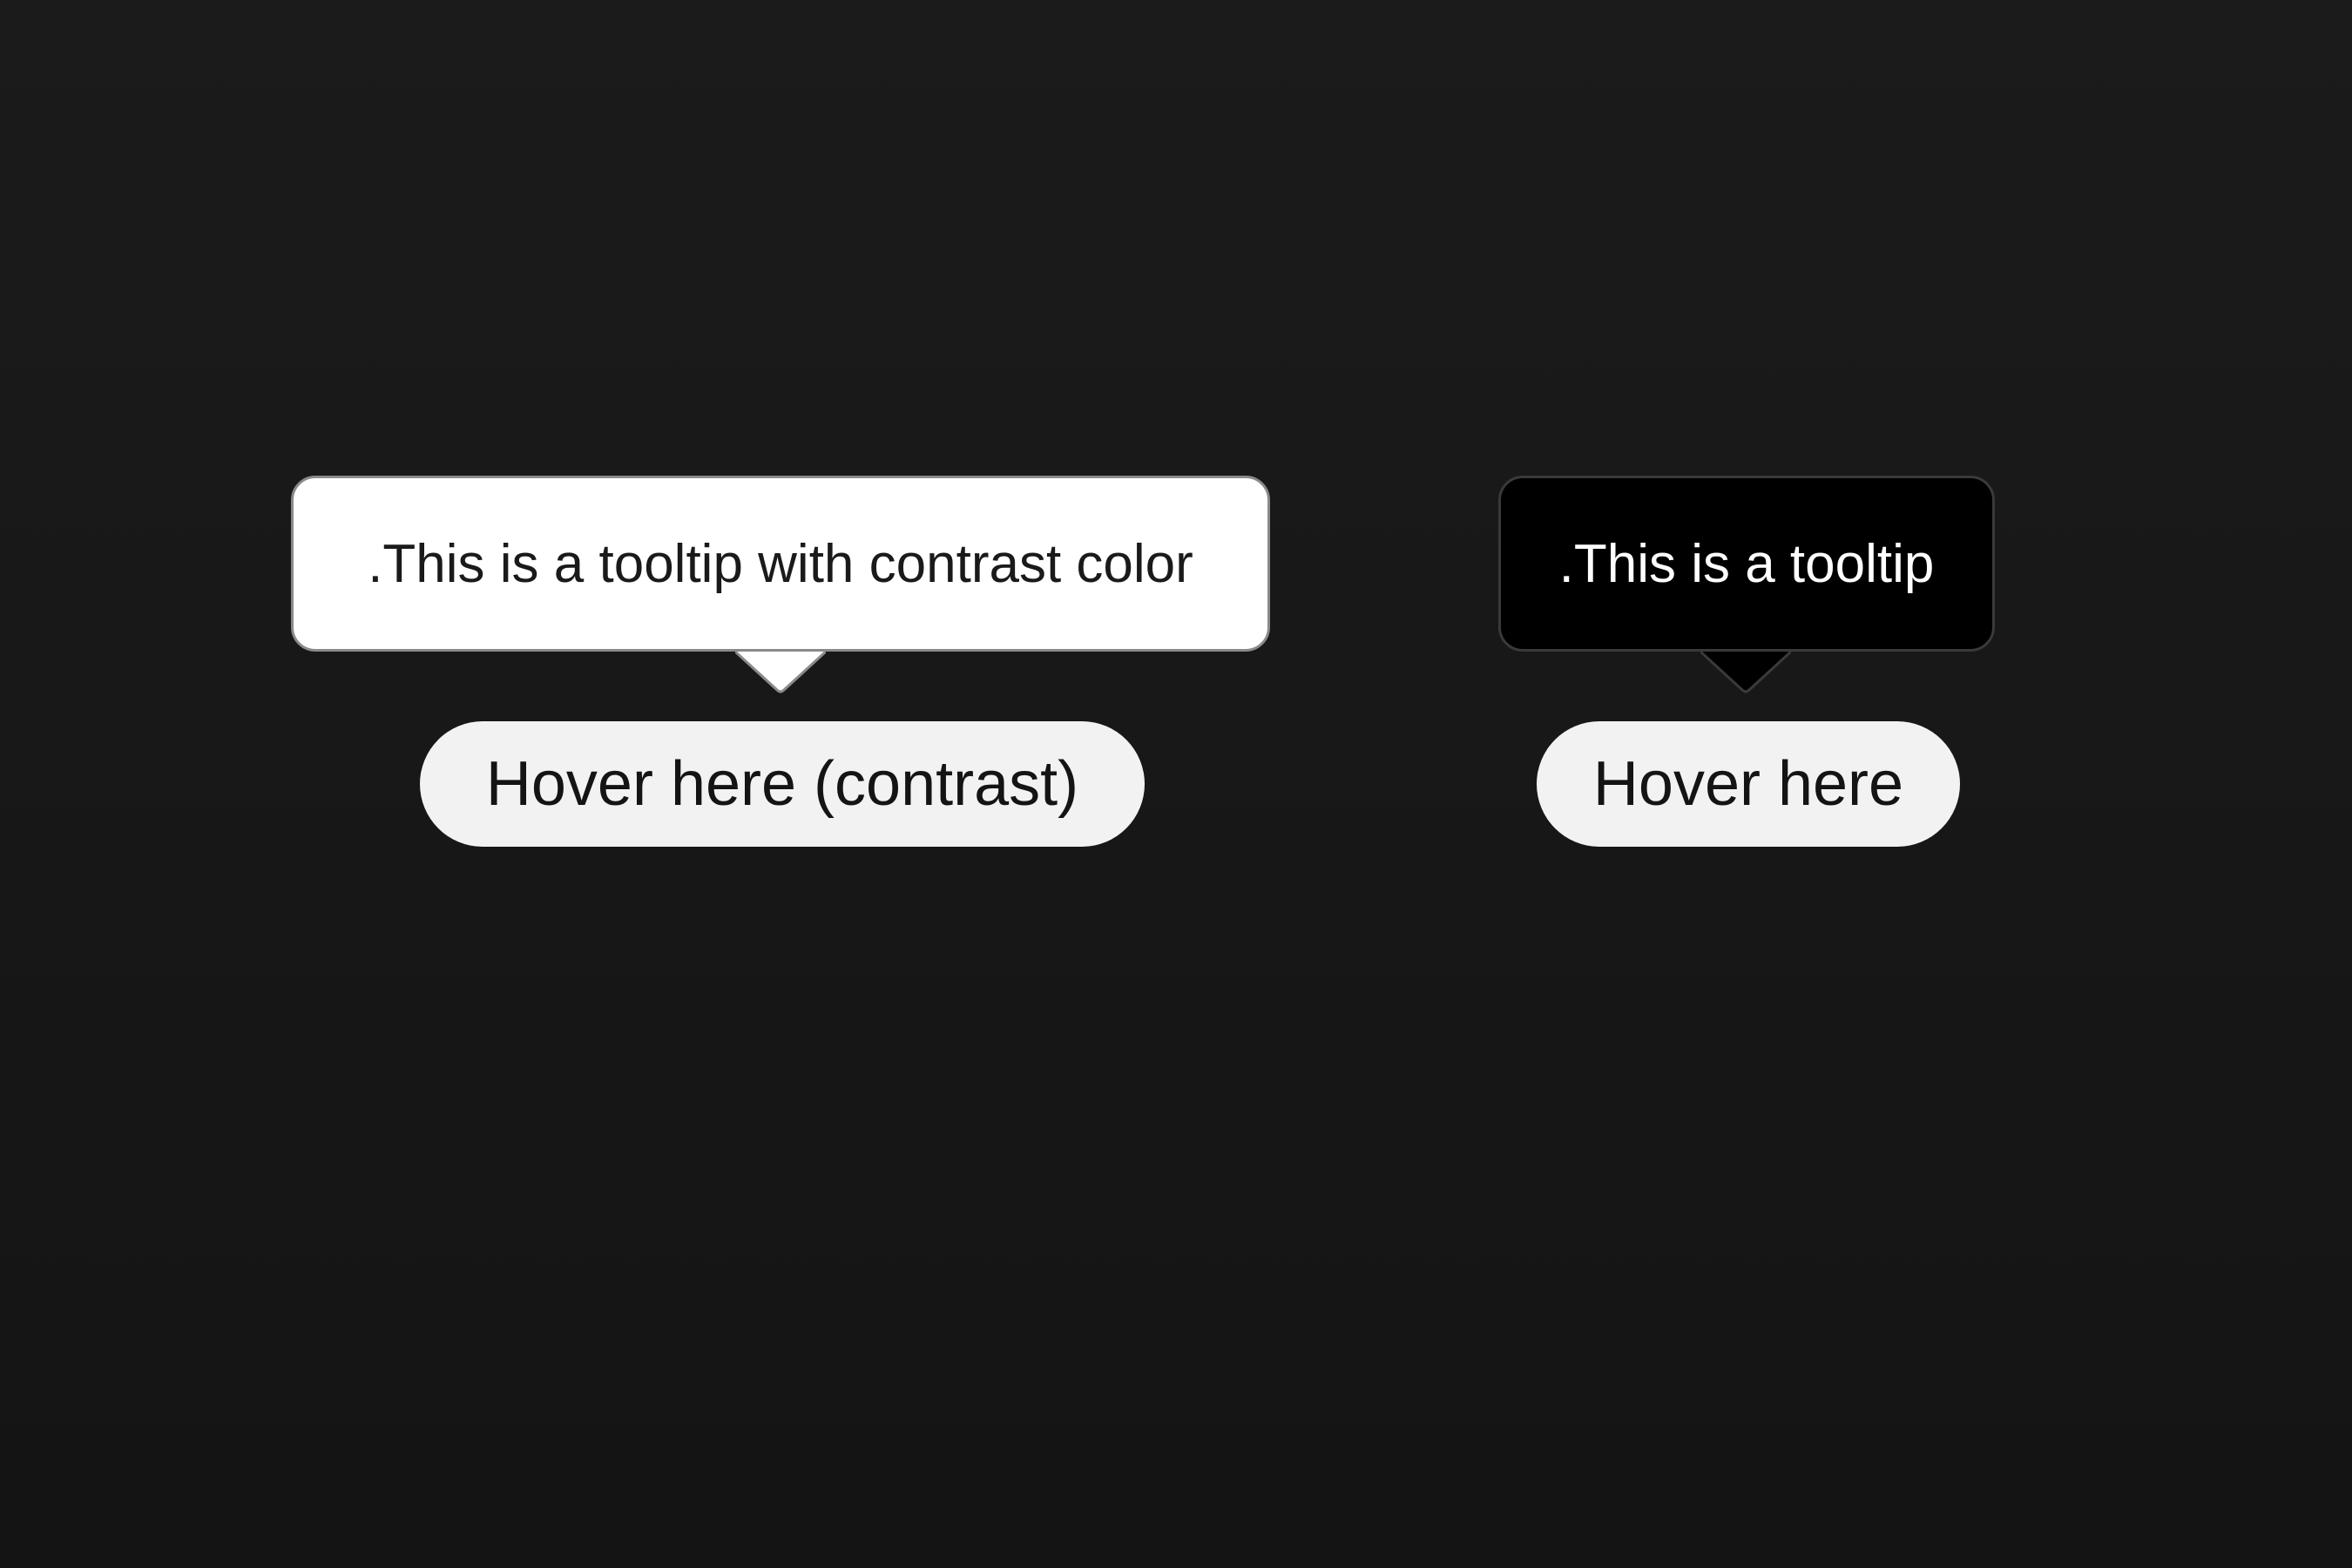 This screenshot has height=1568, width=2352. I want to click on tooltip-contrast-arrow, so click(780, 673).